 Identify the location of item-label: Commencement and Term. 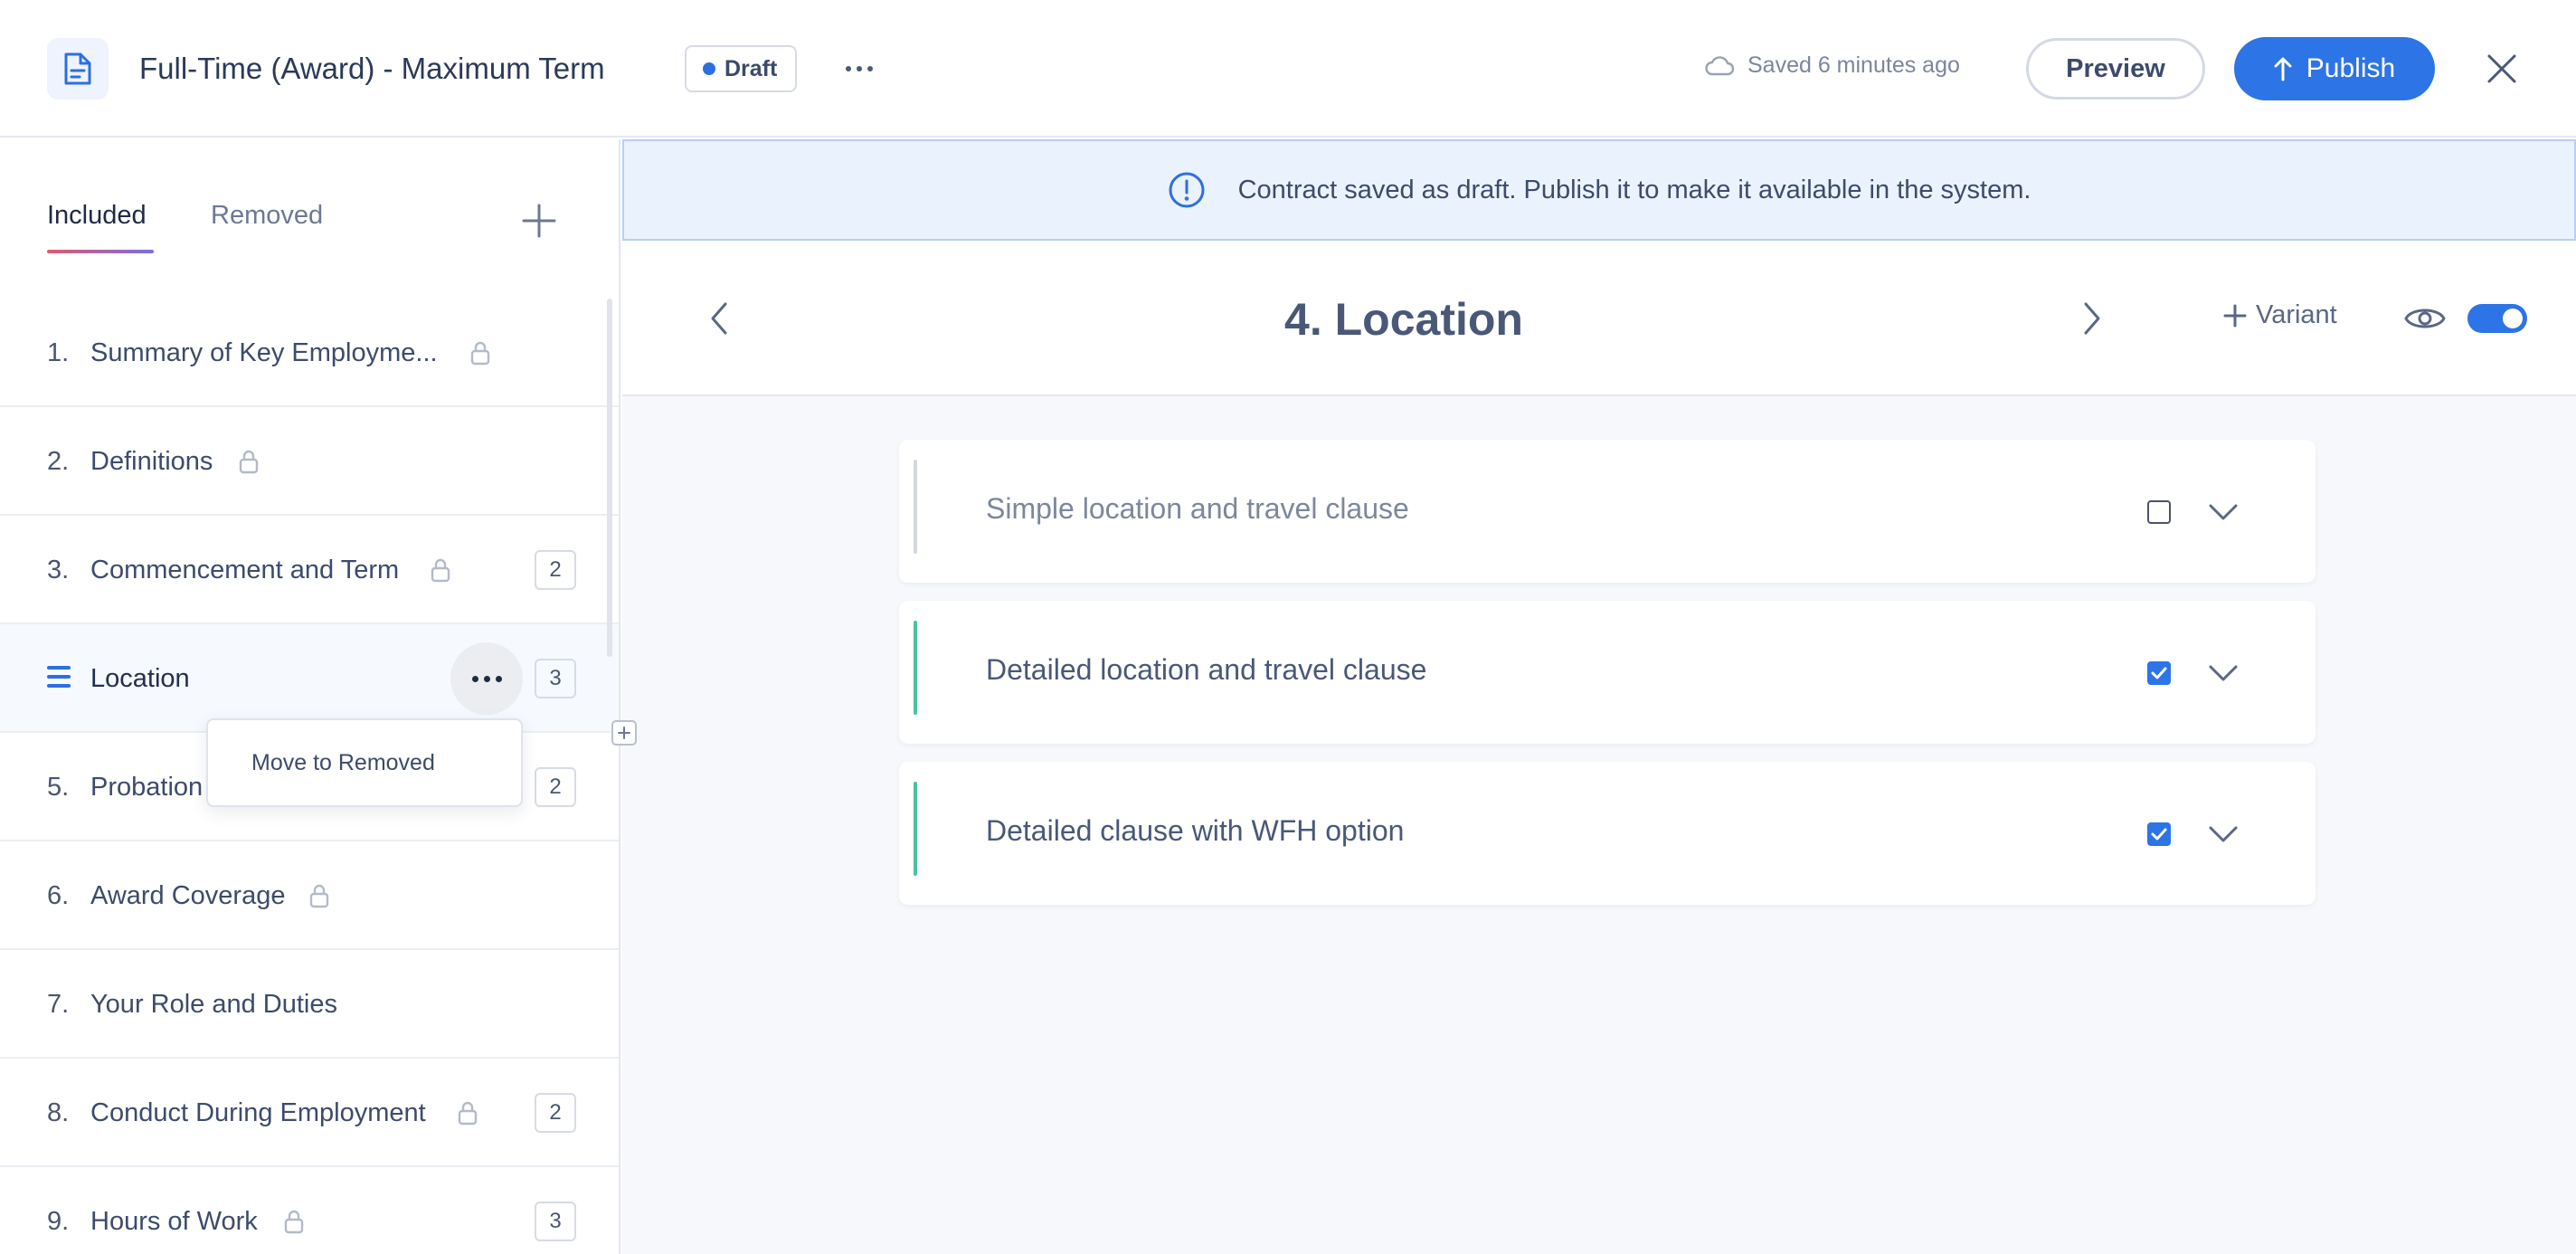
(245, 570).